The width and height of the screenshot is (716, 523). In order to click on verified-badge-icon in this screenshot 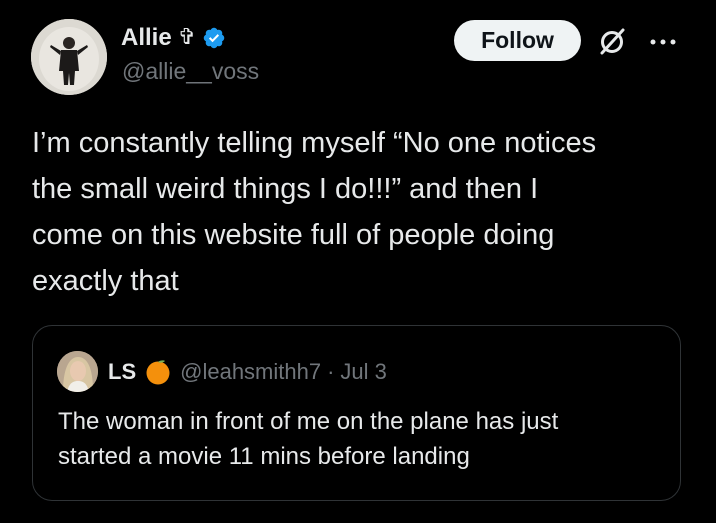, I will do `click(214, 38)`.